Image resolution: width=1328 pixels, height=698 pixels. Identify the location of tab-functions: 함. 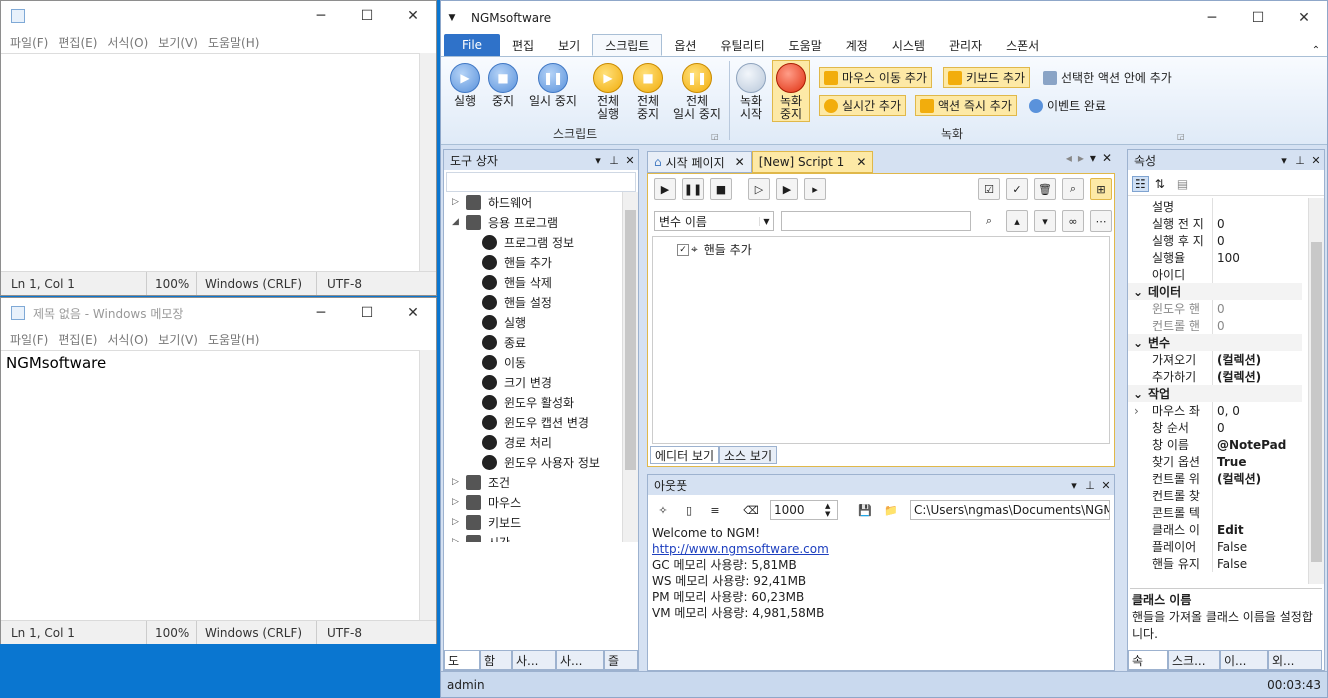
(496, 660).